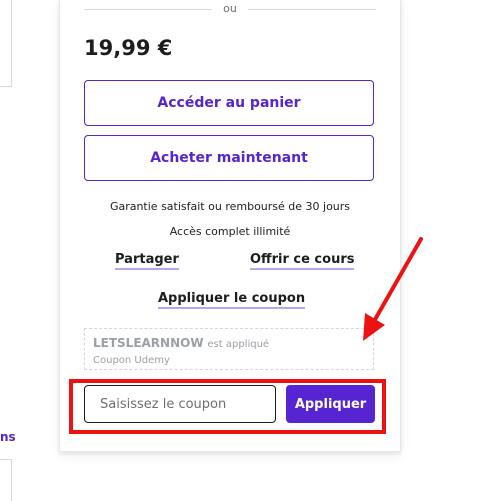 The image size is (488, 501). What do you see at coordinates (8, 437) in the screenshot?
I see `background-link-fragment: ns` at bounding box center [8, 437].